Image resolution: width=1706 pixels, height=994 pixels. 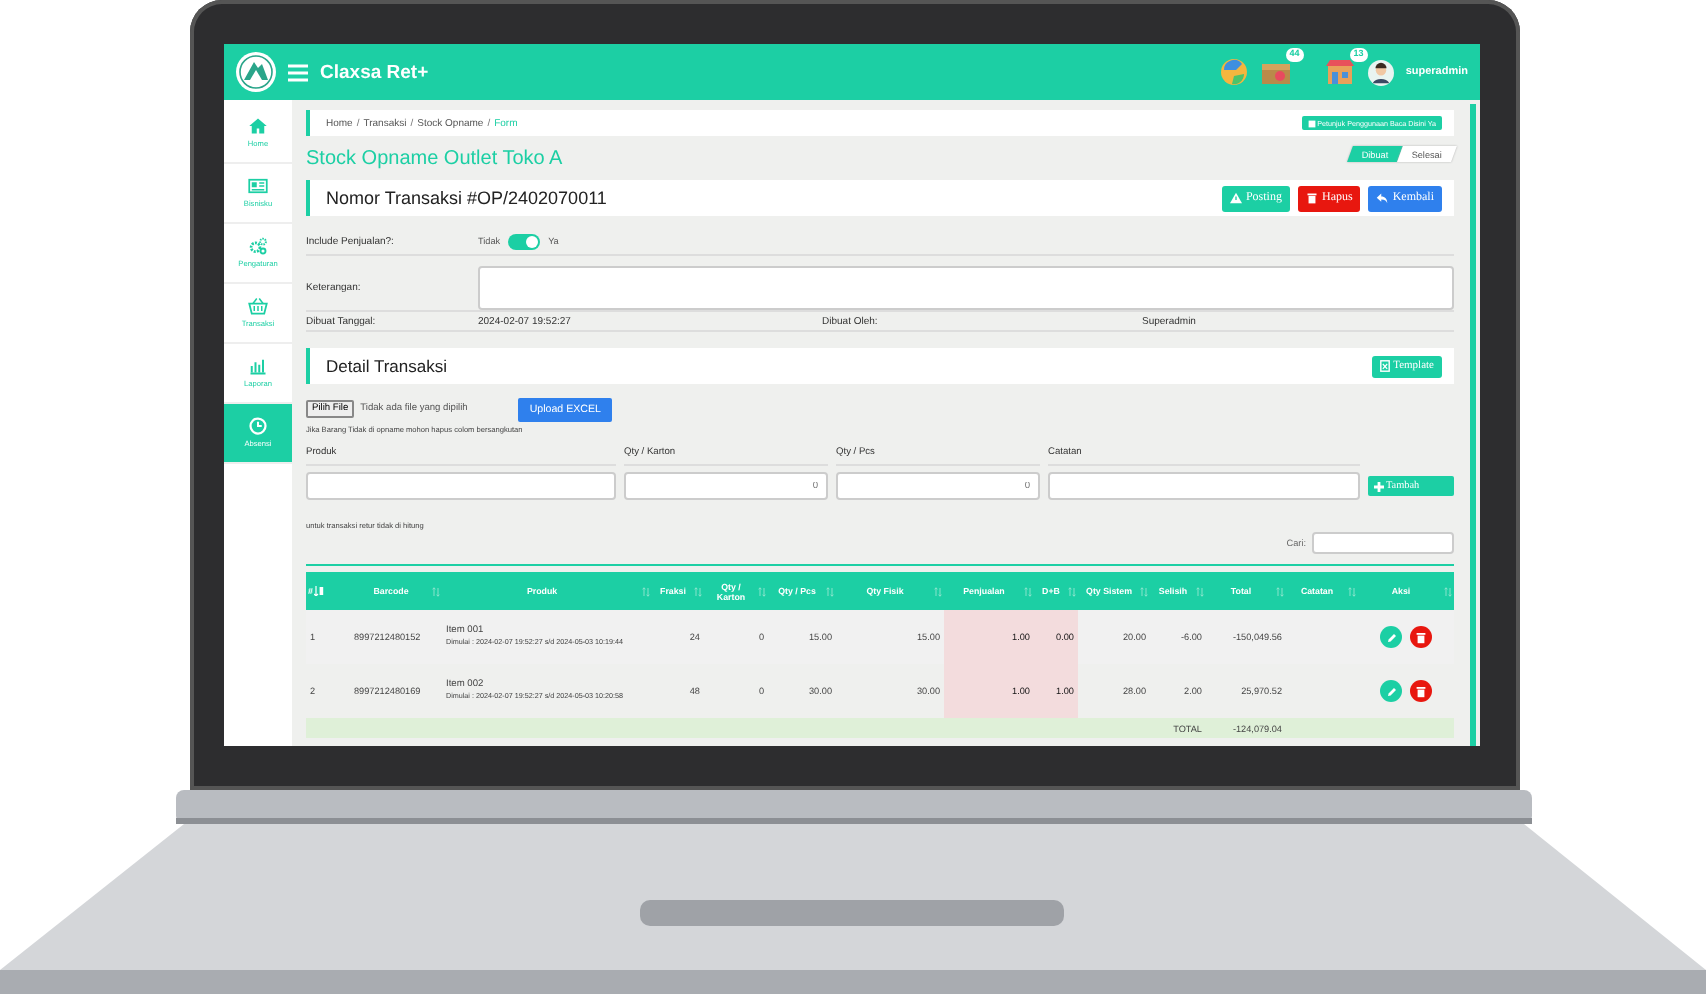 What do you see at coordinates (258, 246) in the screenshot?
I see `gears-icon` at bounding box center [258, 246].